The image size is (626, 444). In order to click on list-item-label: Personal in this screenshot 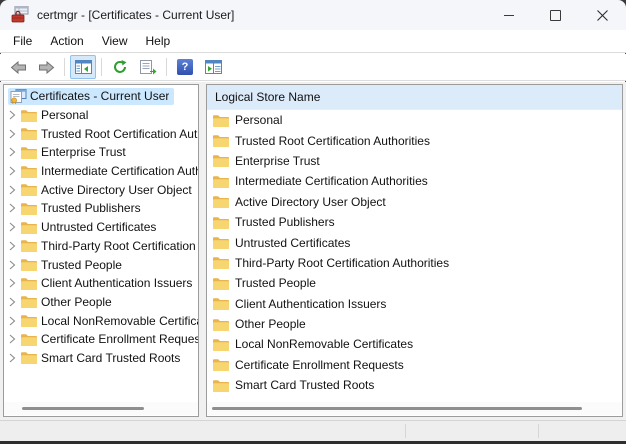, I will do `click(259, 120)`.